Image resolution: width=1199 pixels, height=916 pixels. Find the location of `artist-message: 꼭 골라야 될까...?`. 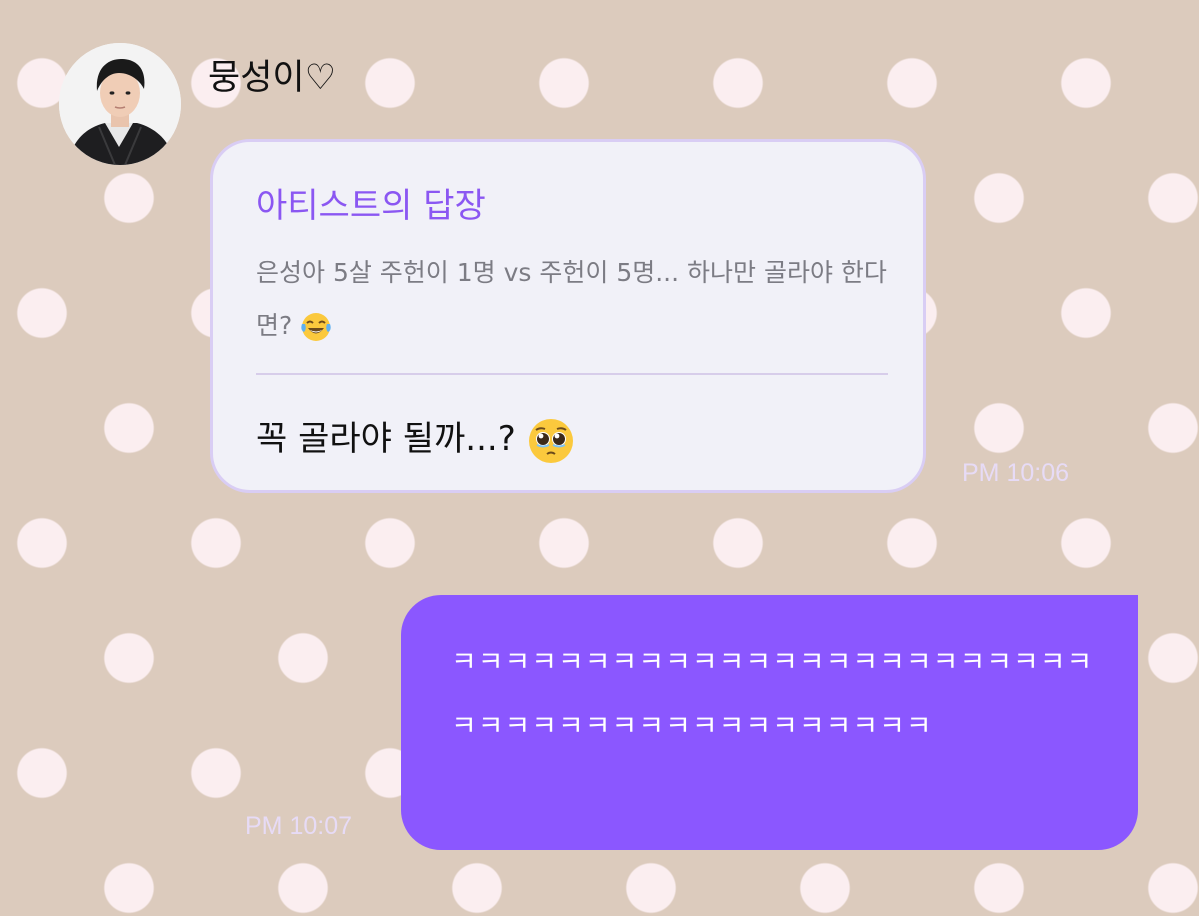

artist-message: 꼭 골라야 될까...? is located at coordinates (415, 440).